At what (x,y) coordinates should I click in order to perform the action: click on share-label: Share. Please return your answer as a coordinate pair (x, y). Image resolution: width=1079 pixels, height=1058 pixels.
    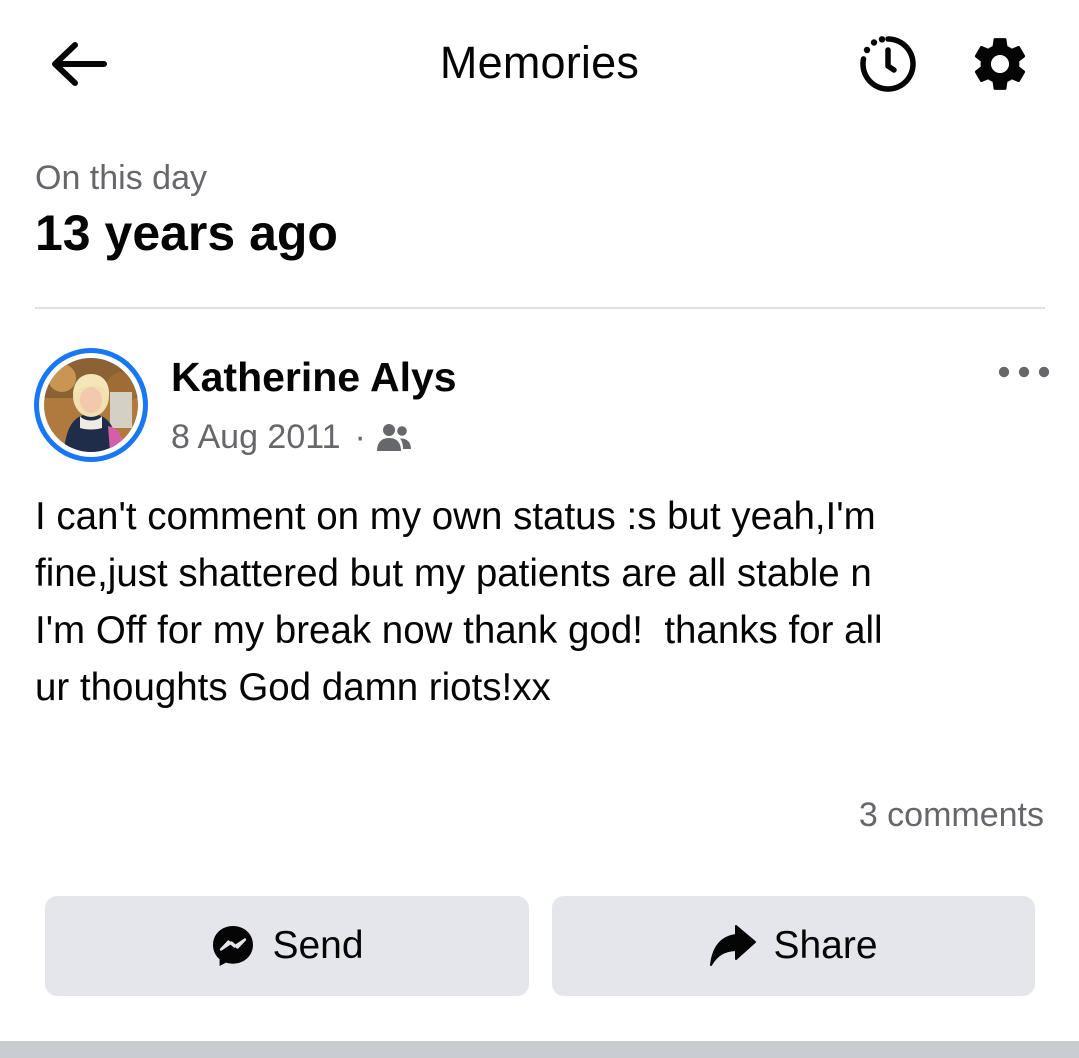
    Looking at the image, I should click on (825, 945).